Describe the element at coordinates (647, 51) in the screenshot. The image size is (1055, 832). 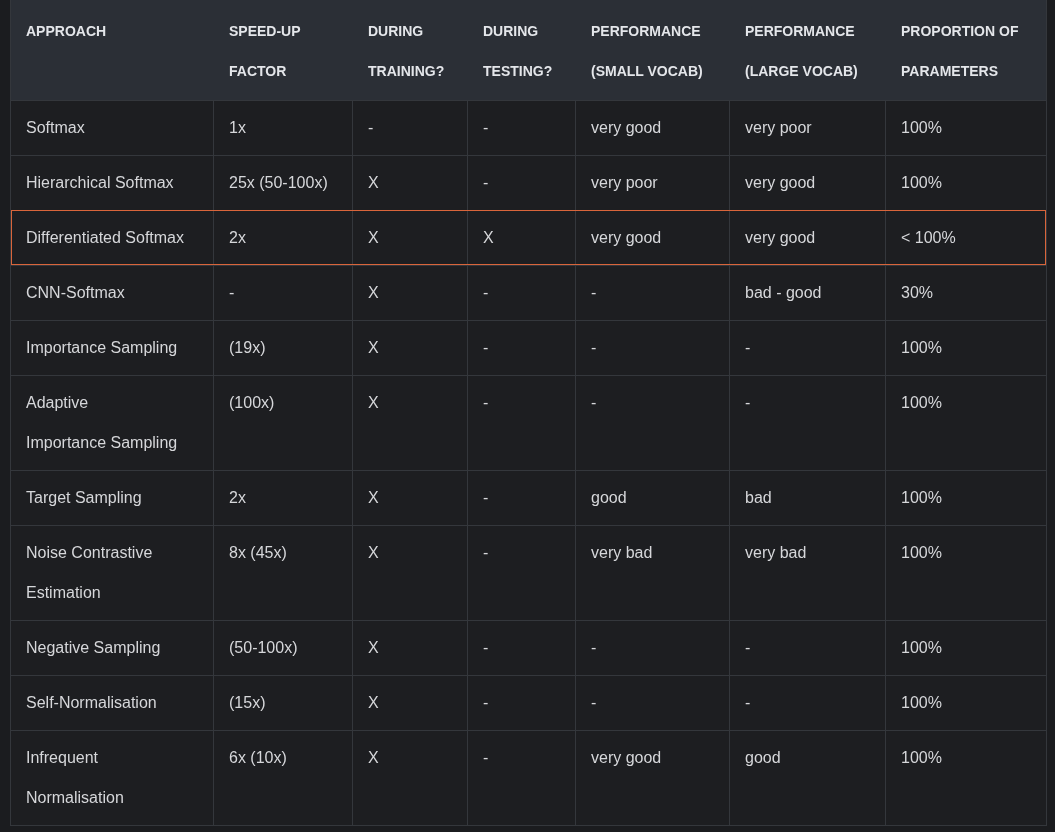
I see `column-header: PERFORMANCE (SMALL VOCAB)` at that location.